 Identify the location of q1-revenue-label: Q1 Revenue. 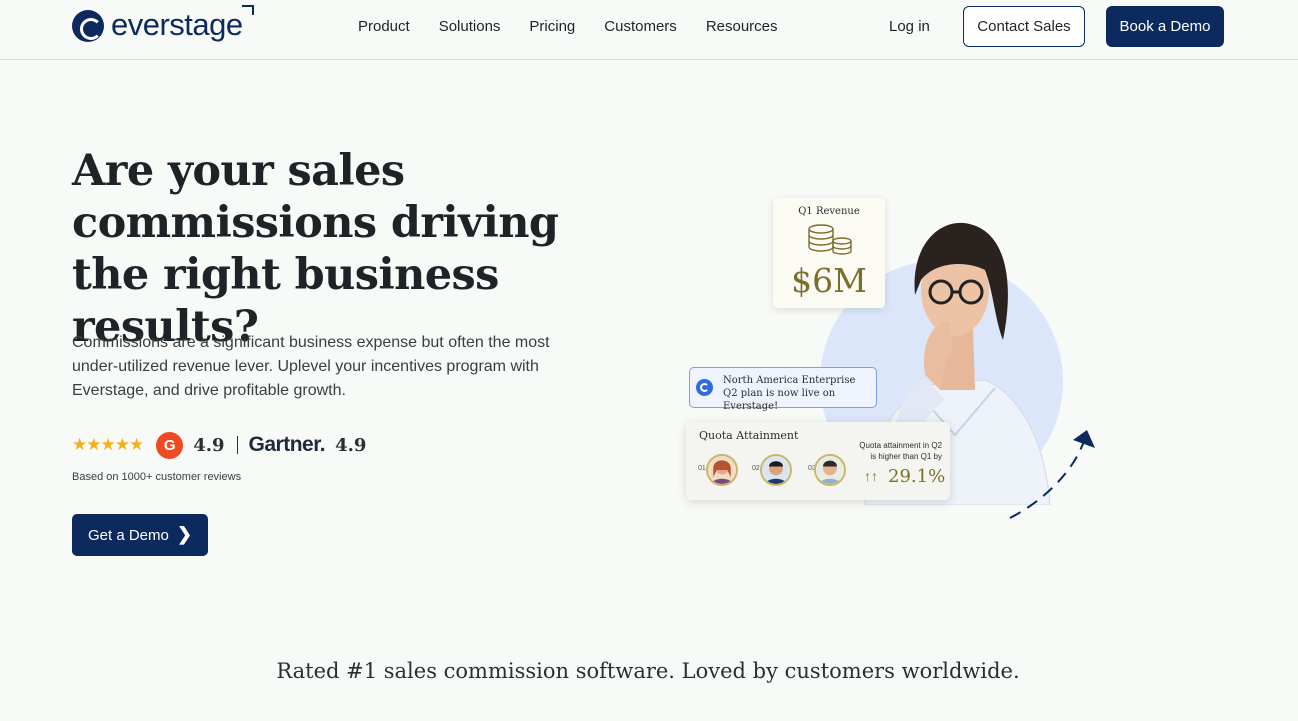
(829, 211).